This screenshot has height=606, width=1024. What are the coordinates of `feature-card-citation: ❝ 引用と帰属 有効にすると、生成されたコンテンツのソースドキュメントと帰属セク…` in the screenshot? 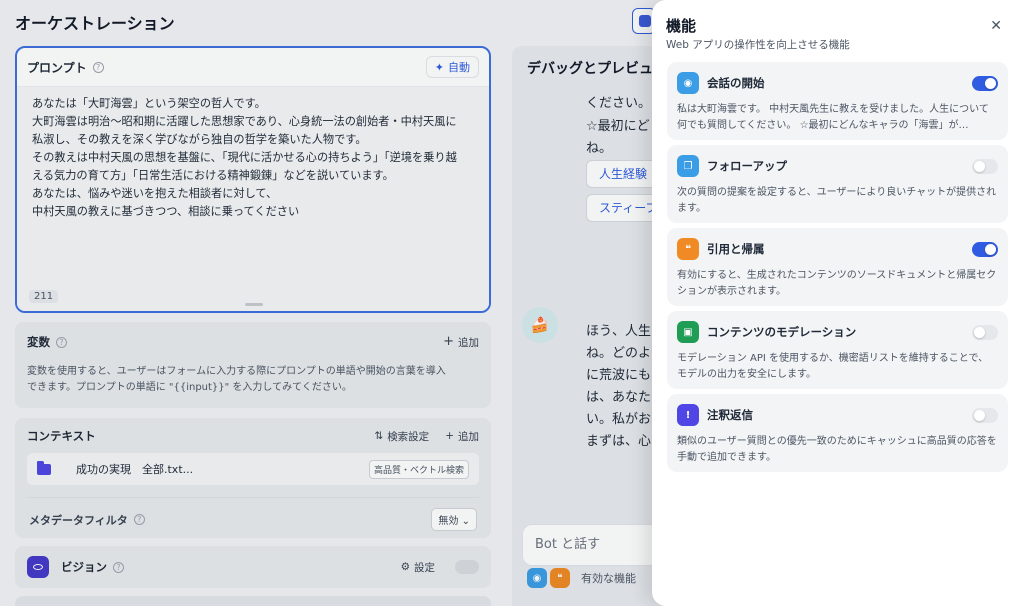 It's located at (837, 267).